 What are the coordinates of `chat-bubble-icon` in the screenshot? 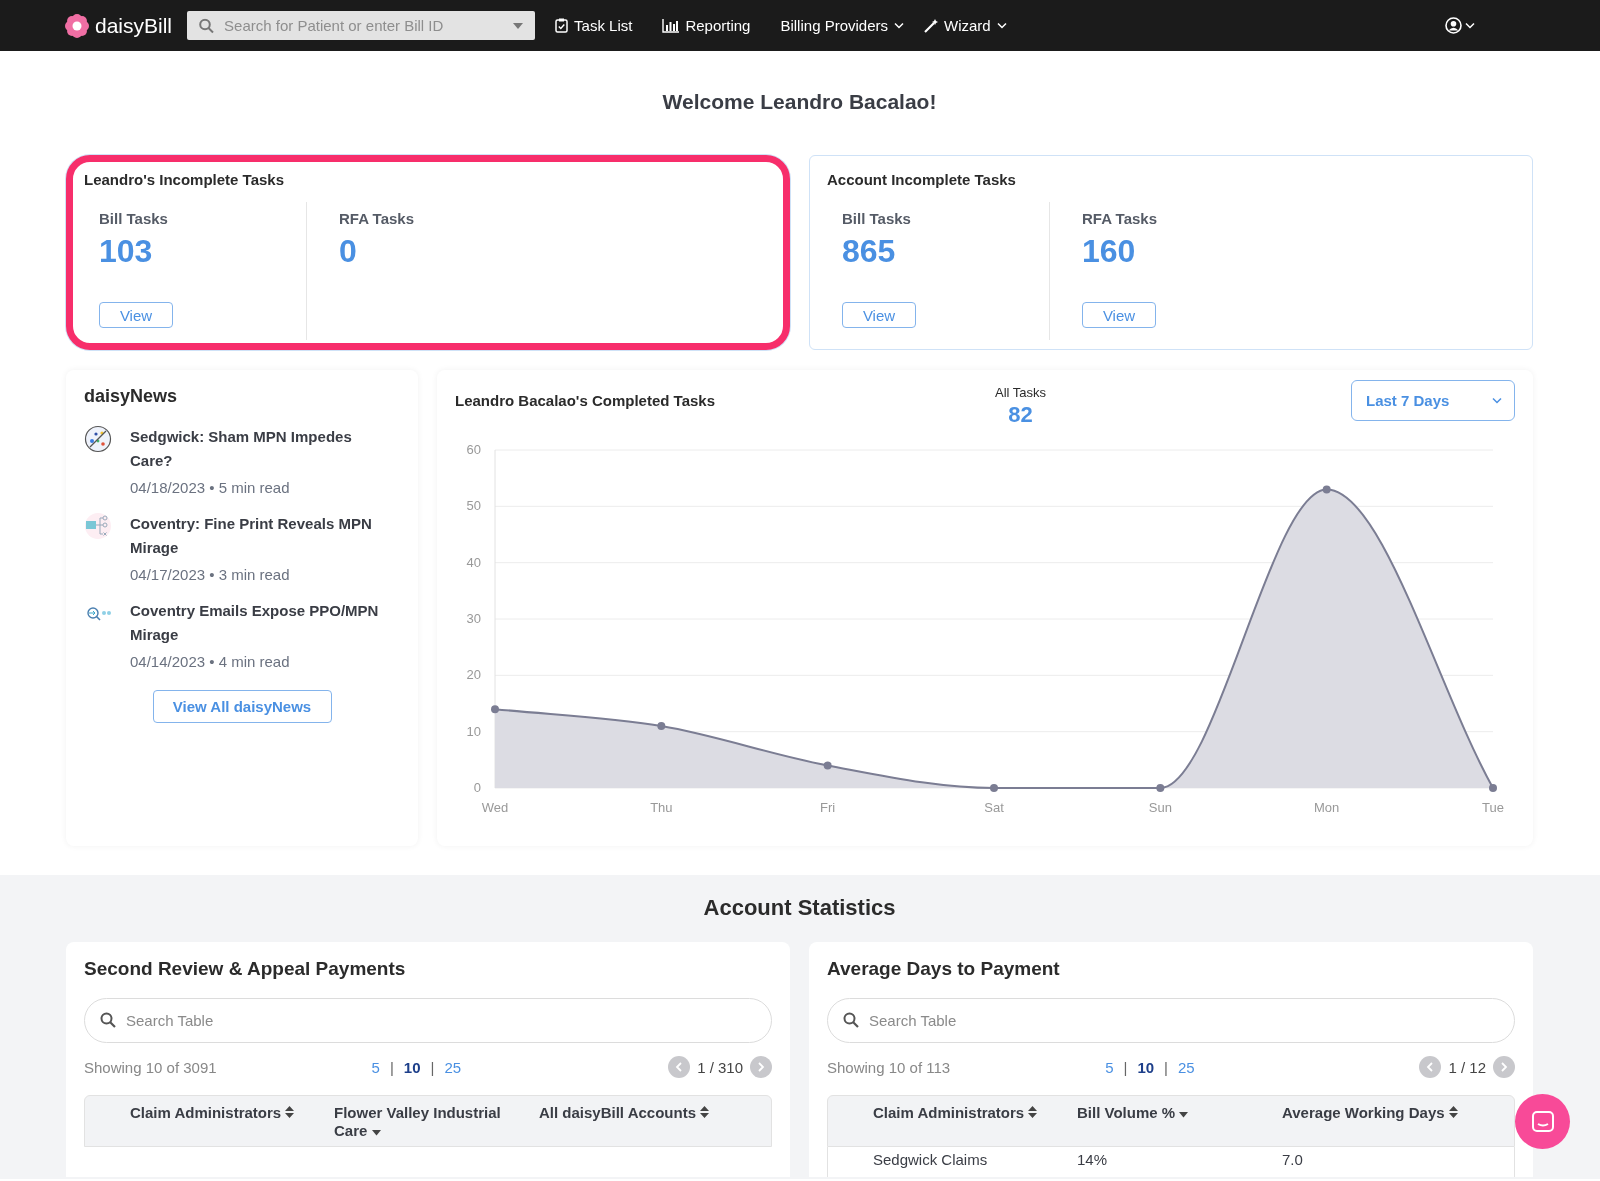 It's located at (1542, 1121).